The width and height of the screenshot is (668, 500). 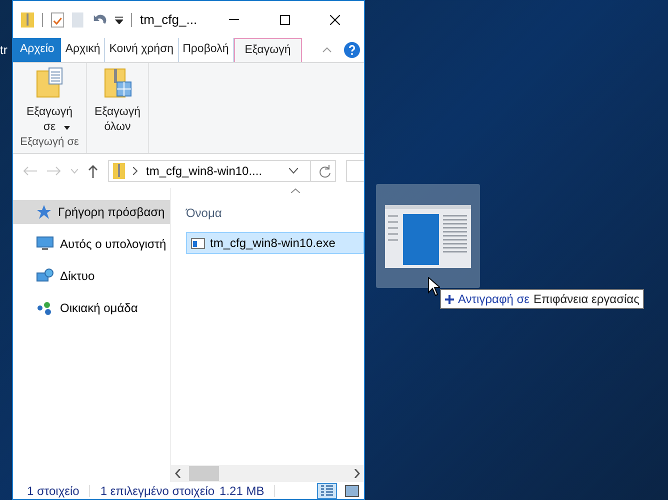 I want to click on nav-item: Γρήγορη πρόσβαση, so click(x=91, y=212).